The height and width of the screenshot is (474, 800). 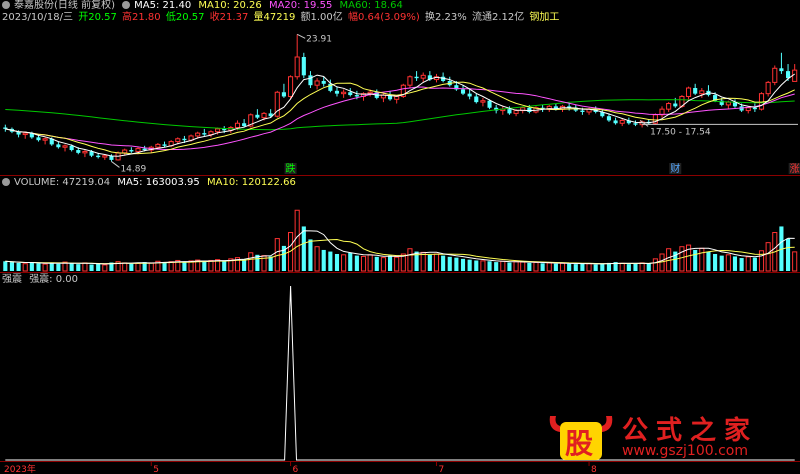 What do you see at coordinates (20, 468) in the screenshot?
I see `x-axis-label-0: 2023年` at bounding box center [20, 468].